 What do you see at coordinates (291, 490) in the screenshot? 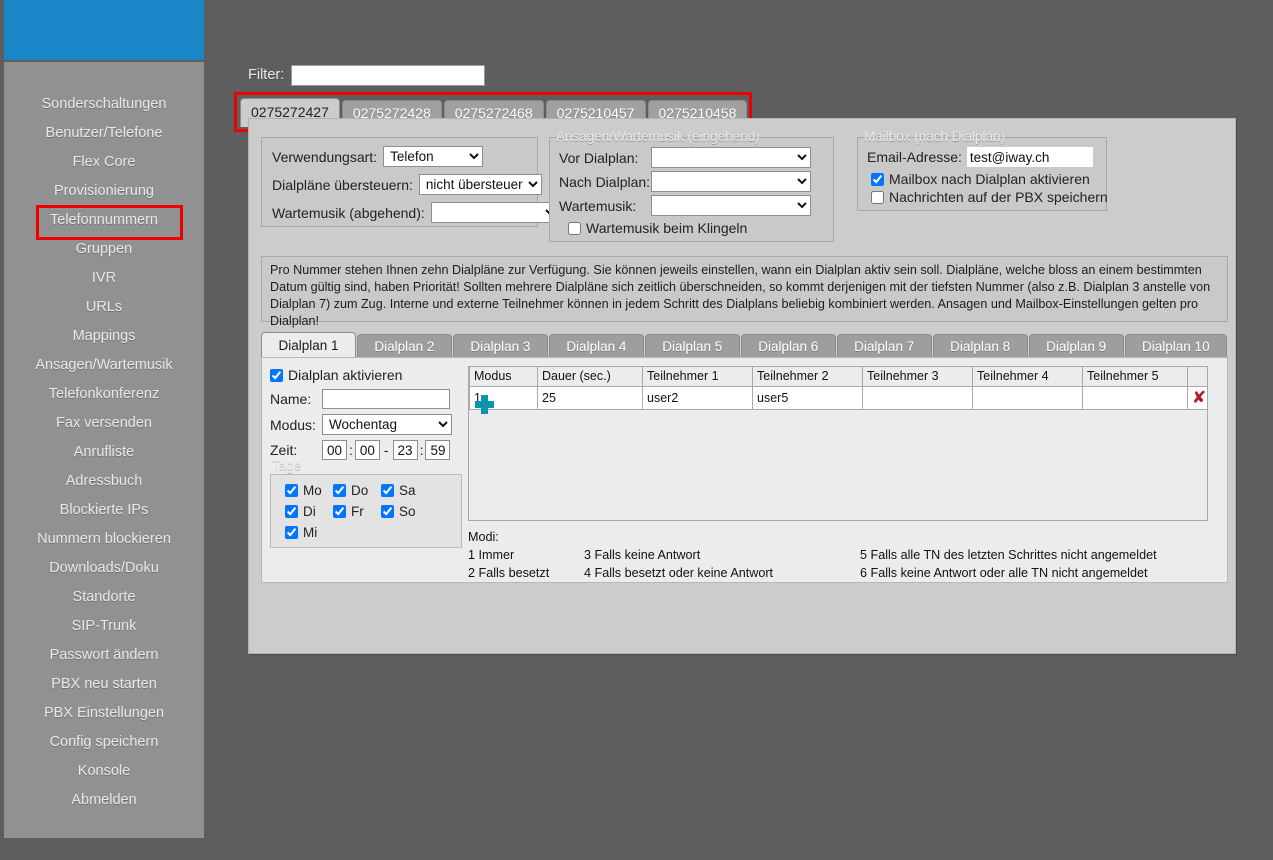
I see `day-mo-checkbox` at bounding box center [291, 490].